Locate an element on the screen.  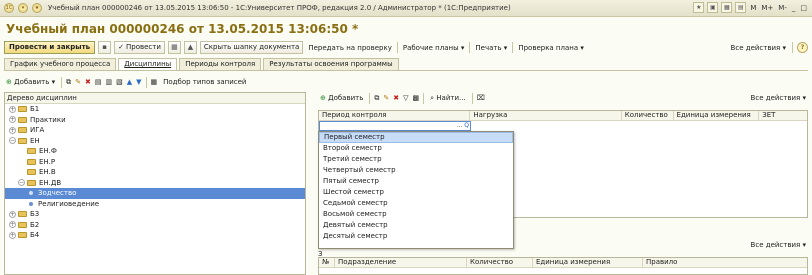
dropdown-option: Второй семестр is located at coordinates (416, 148).